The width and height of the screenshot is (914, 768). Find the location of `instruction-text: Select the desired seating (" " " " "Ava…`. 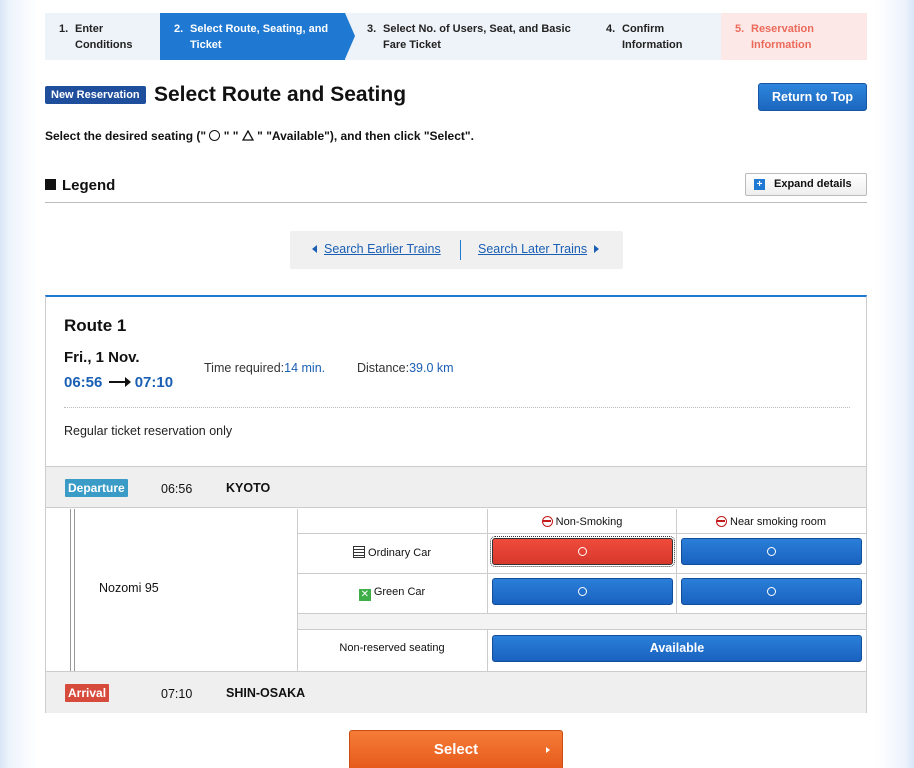

instruction-text: Select the desired seating (" " " " "Ava… is located at coordinates (259, 136).